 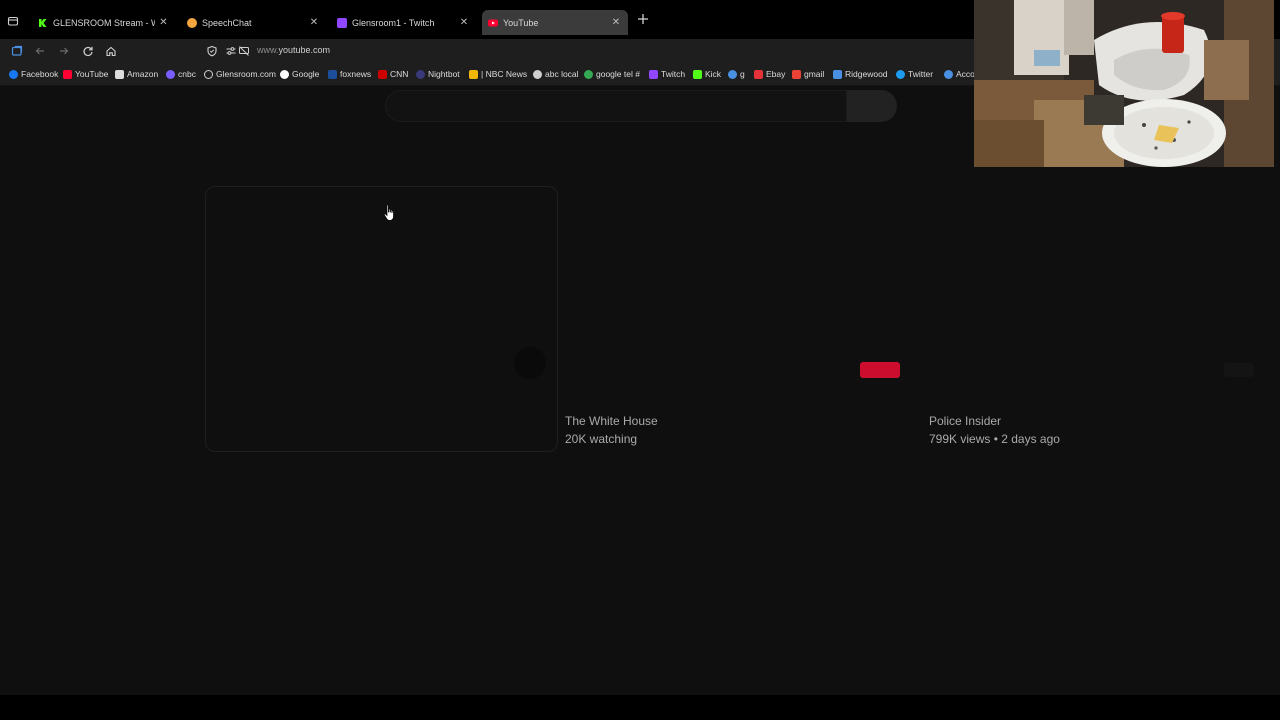 I want to click on facebook-icon, so click(x=13, y=74).